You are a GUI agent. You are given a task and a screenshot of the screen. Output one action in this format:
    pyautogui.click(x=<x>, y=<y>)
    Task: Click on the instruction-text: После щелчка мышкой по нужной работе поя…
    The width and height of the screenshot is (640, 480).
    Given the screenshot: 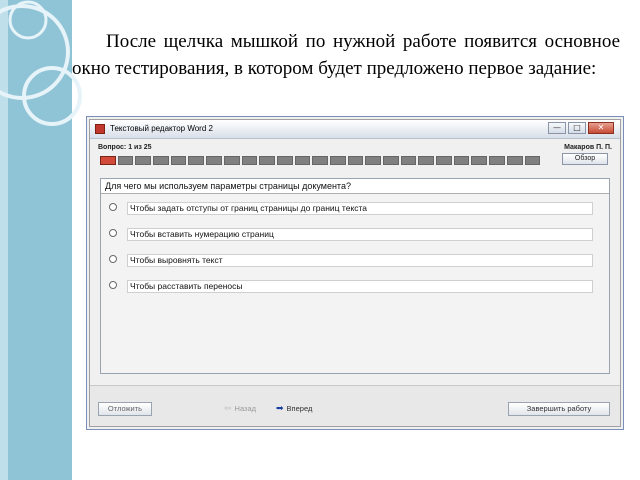 What is the action you would take?
    pyautogui.click(x=346, y=55)
    